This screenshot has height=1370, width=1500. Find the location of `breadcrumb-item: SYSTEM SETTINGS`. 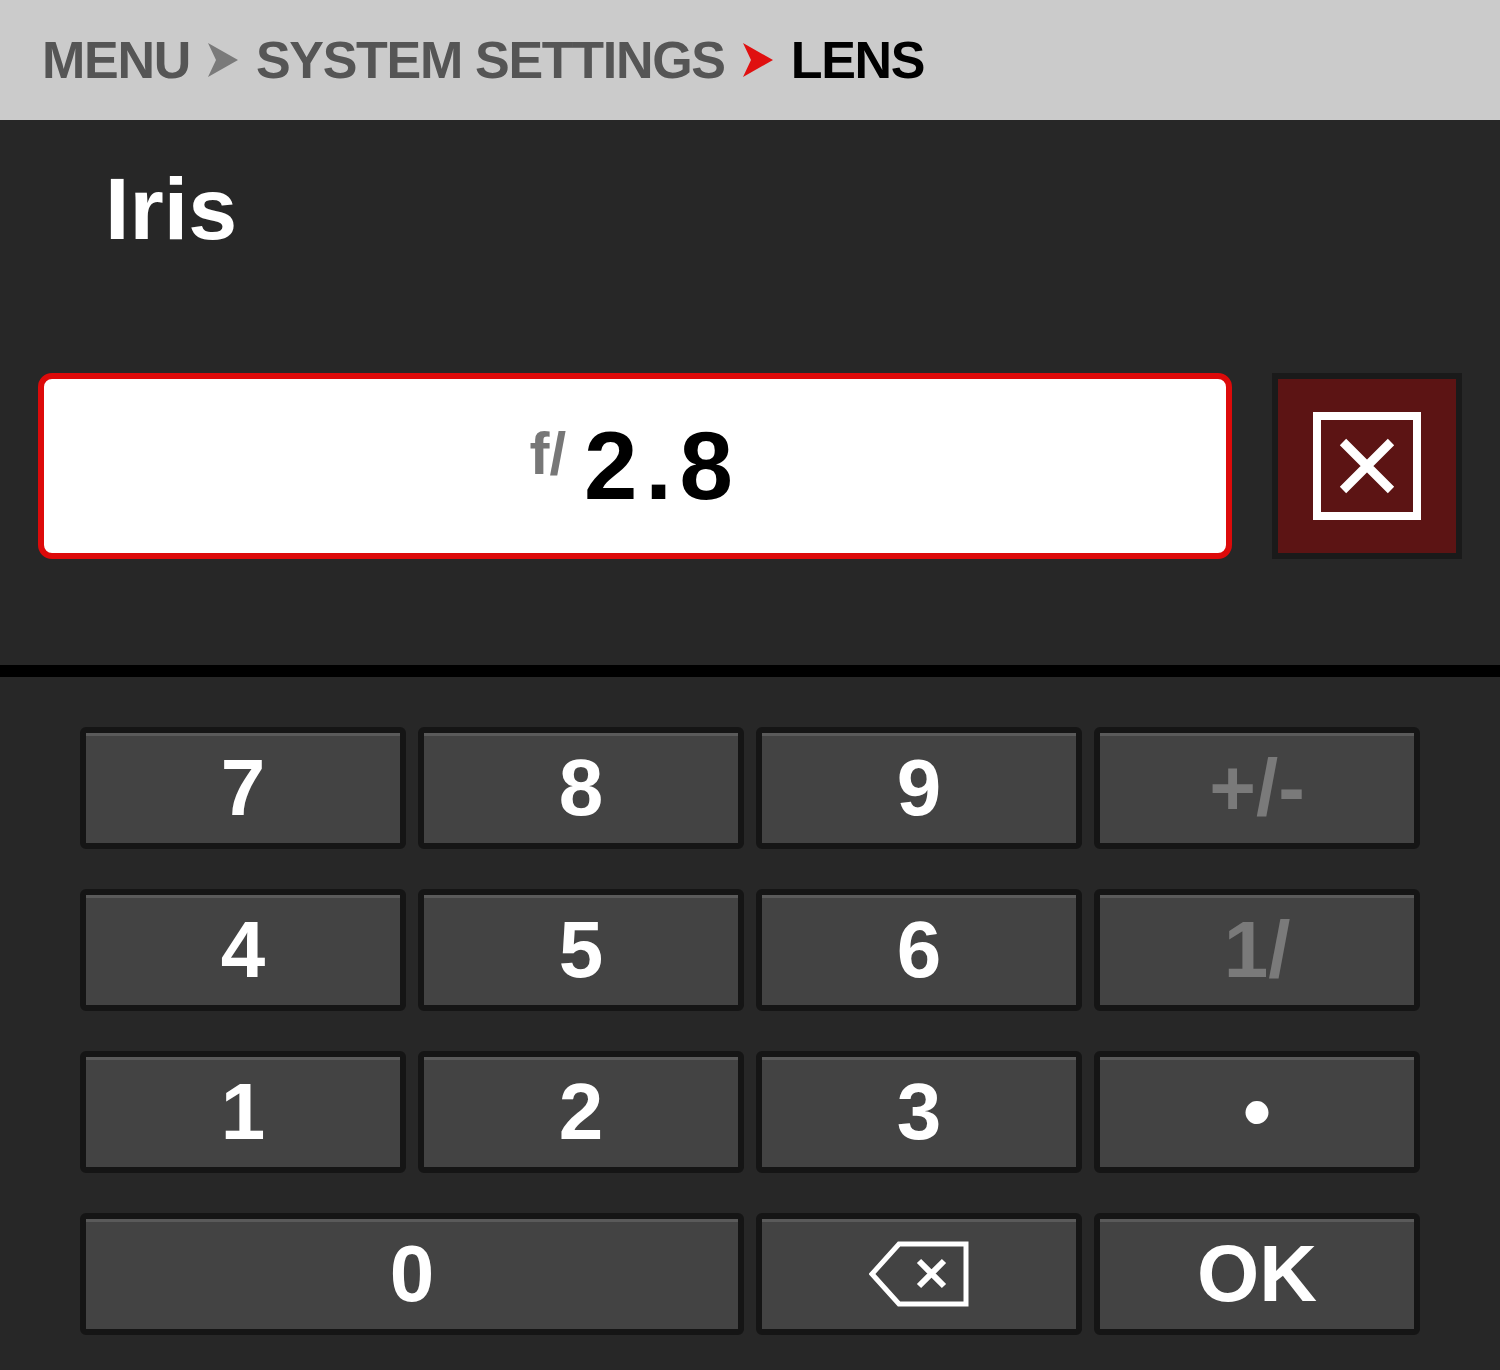

breadcrumb-item: SYSTEM SETTINGS is located at coordinates (490, 60).